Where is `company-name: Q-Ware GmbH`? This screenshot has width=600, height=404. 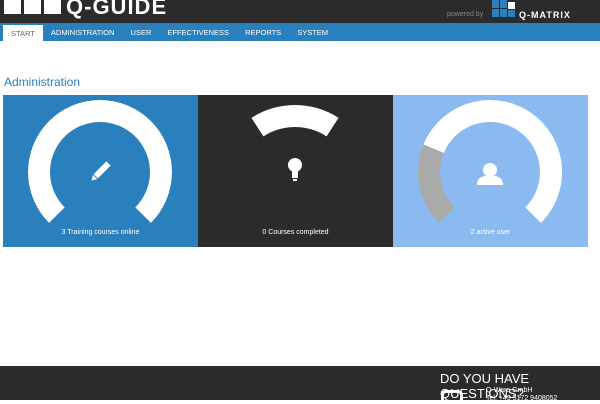 company-name: Q-Ware GmbH is located at coordinates (509, 390).